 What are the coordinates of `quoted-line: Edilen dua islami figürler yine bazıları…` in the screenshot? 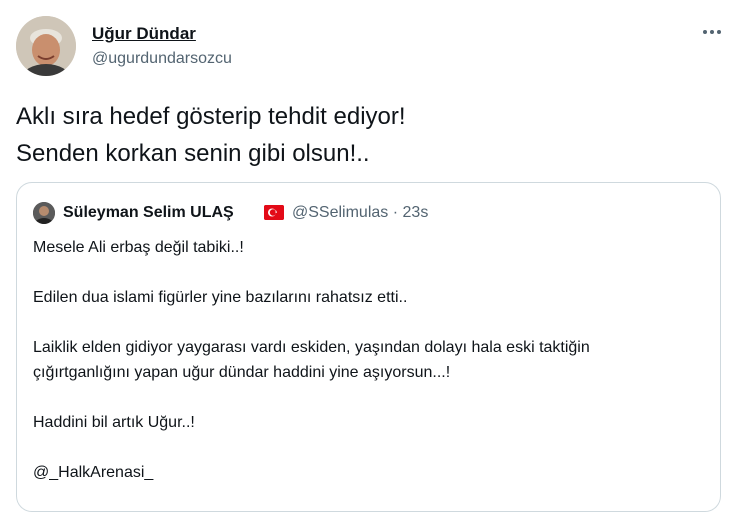 It's located at (220, 297).